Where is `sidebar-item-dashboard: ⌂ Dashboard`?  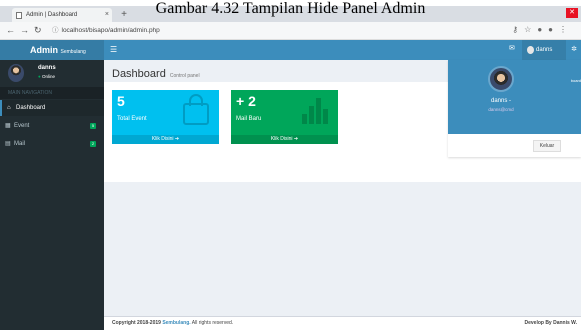 sidebar-item-dashboard: ⌂ Dashboard is located at coordinates (52, 108).